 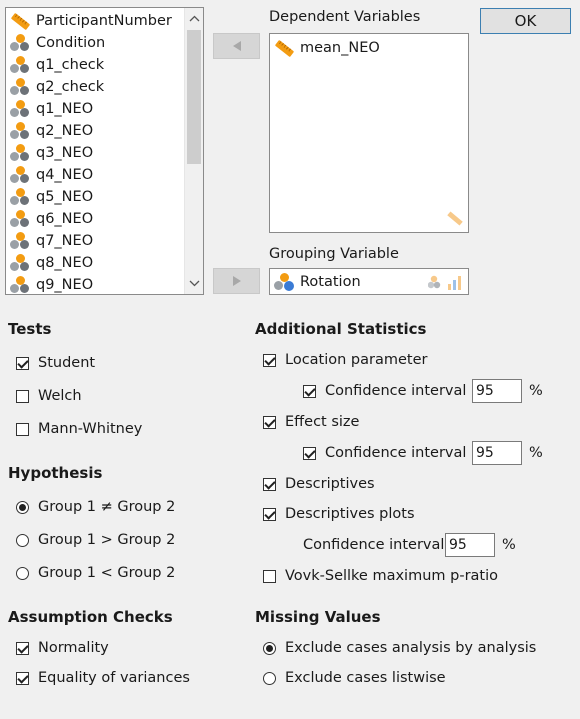 What do you see at coordinates (107, 540) in the screenshot?
I see `hypothesis-greater-label: Group 1 > Group 2` at bounding box center [107, 540].